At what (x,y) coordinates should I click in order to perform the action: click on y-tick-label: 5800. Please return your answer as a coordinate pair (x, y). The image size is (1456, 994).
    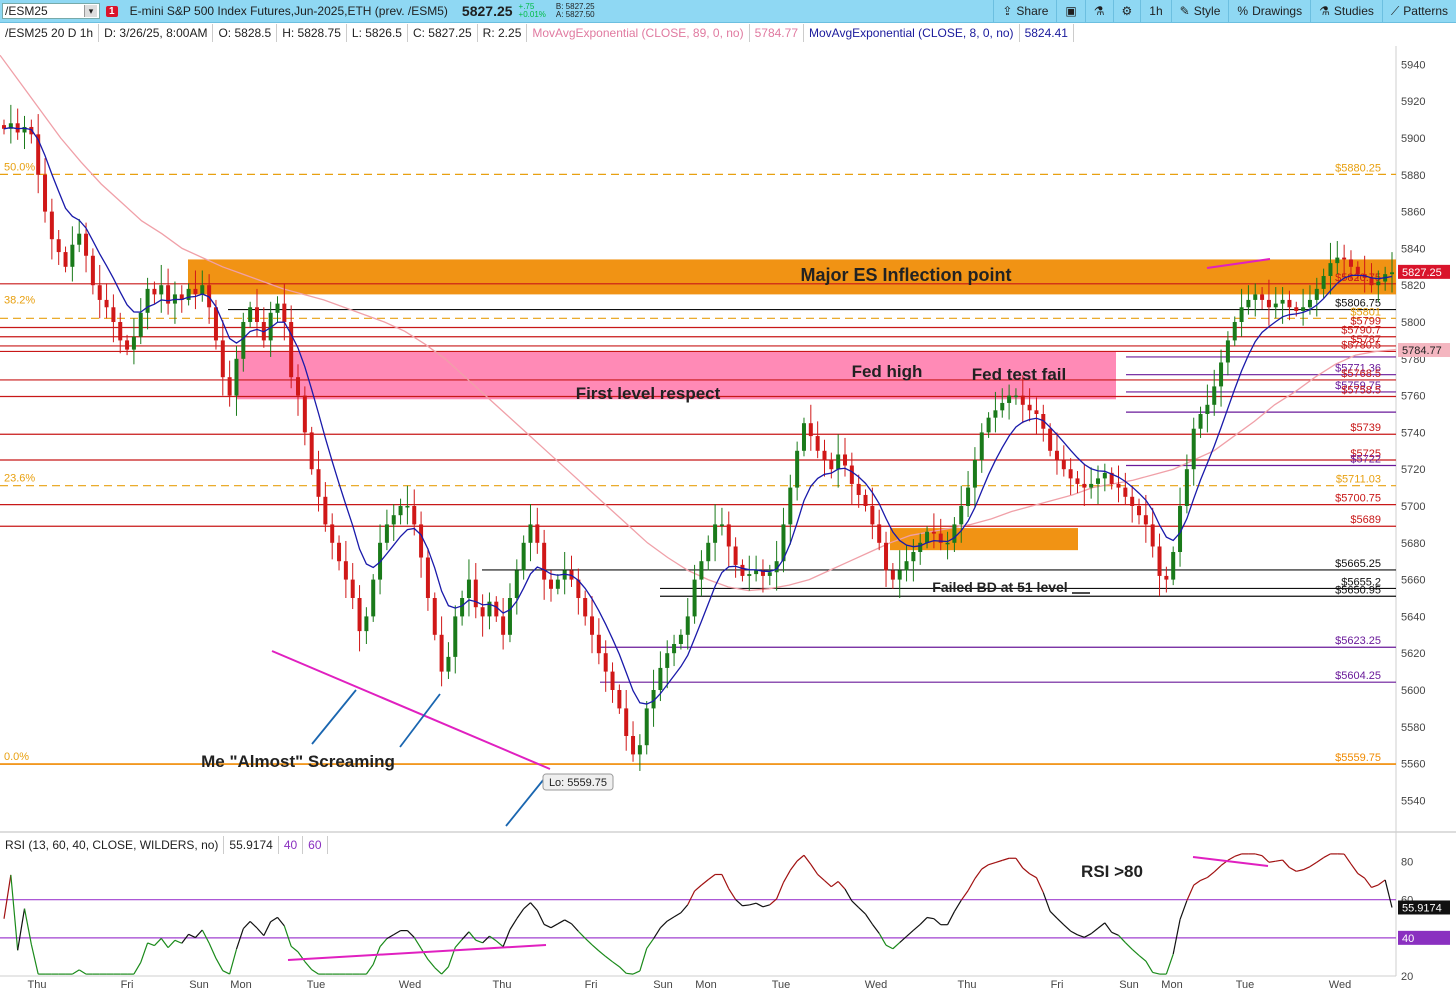
    Looking at the image, I should click on (1413, 323).